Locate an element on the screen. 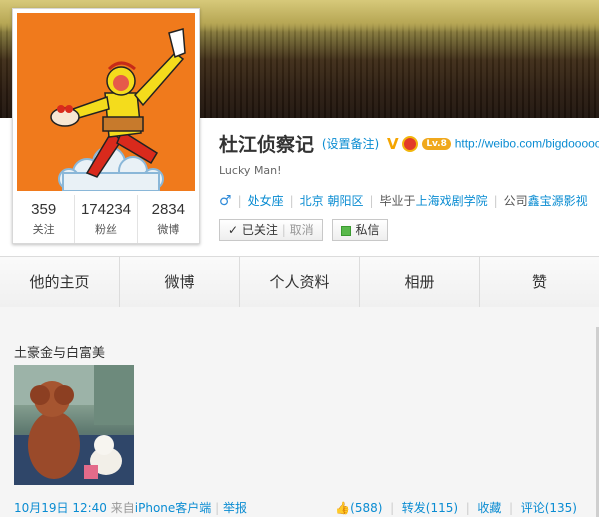 The image size is (599, 517). profile-tab-nav: 他的主页 微博 个人资料 相册 赞 is located at coordinates (299, 282).